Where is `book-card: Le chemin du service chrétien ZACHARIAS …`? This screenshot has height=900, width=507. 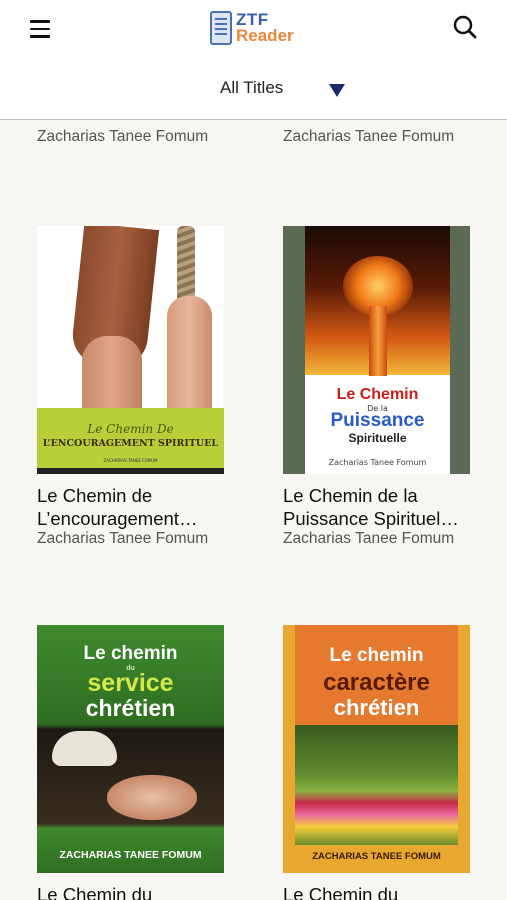
book-card: Le chemin du service chrétien ZACHARIAS … is located at coordinates (137, 762).